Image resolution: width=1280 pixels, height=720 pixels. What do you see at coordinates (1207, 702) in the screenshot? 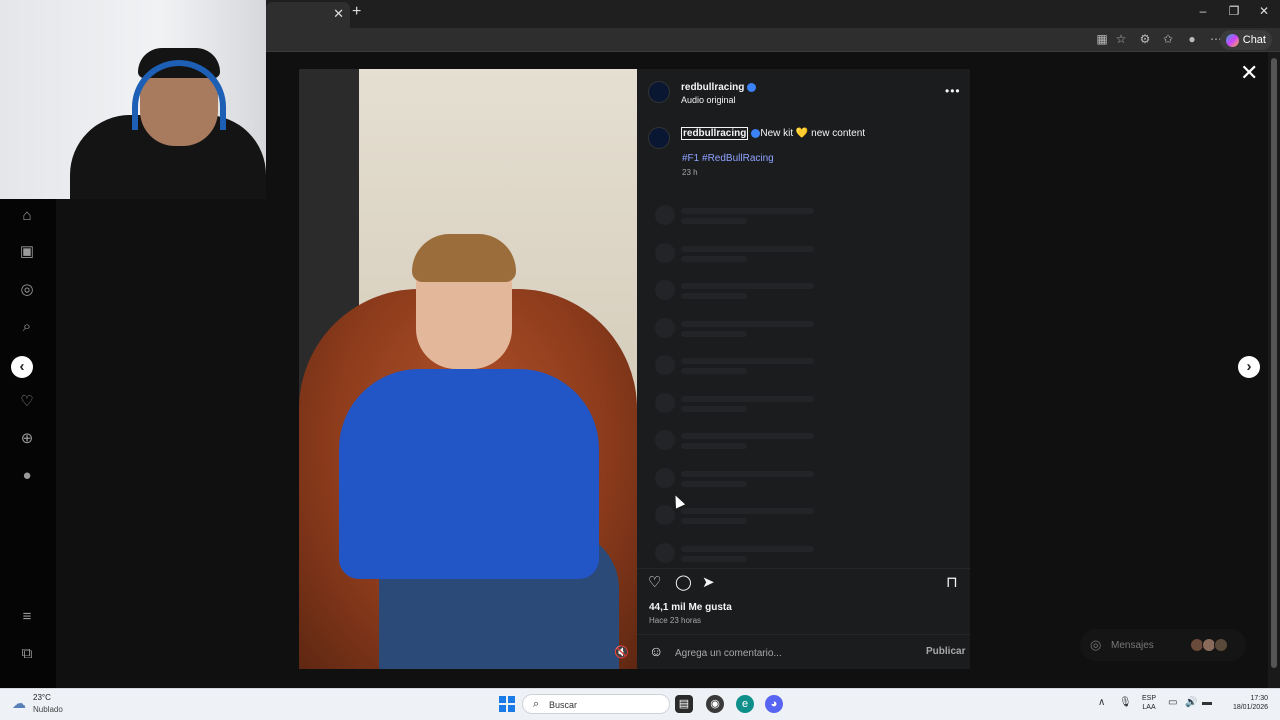
I see `battery-icon: ▬` at bounding box center [1207, 702].